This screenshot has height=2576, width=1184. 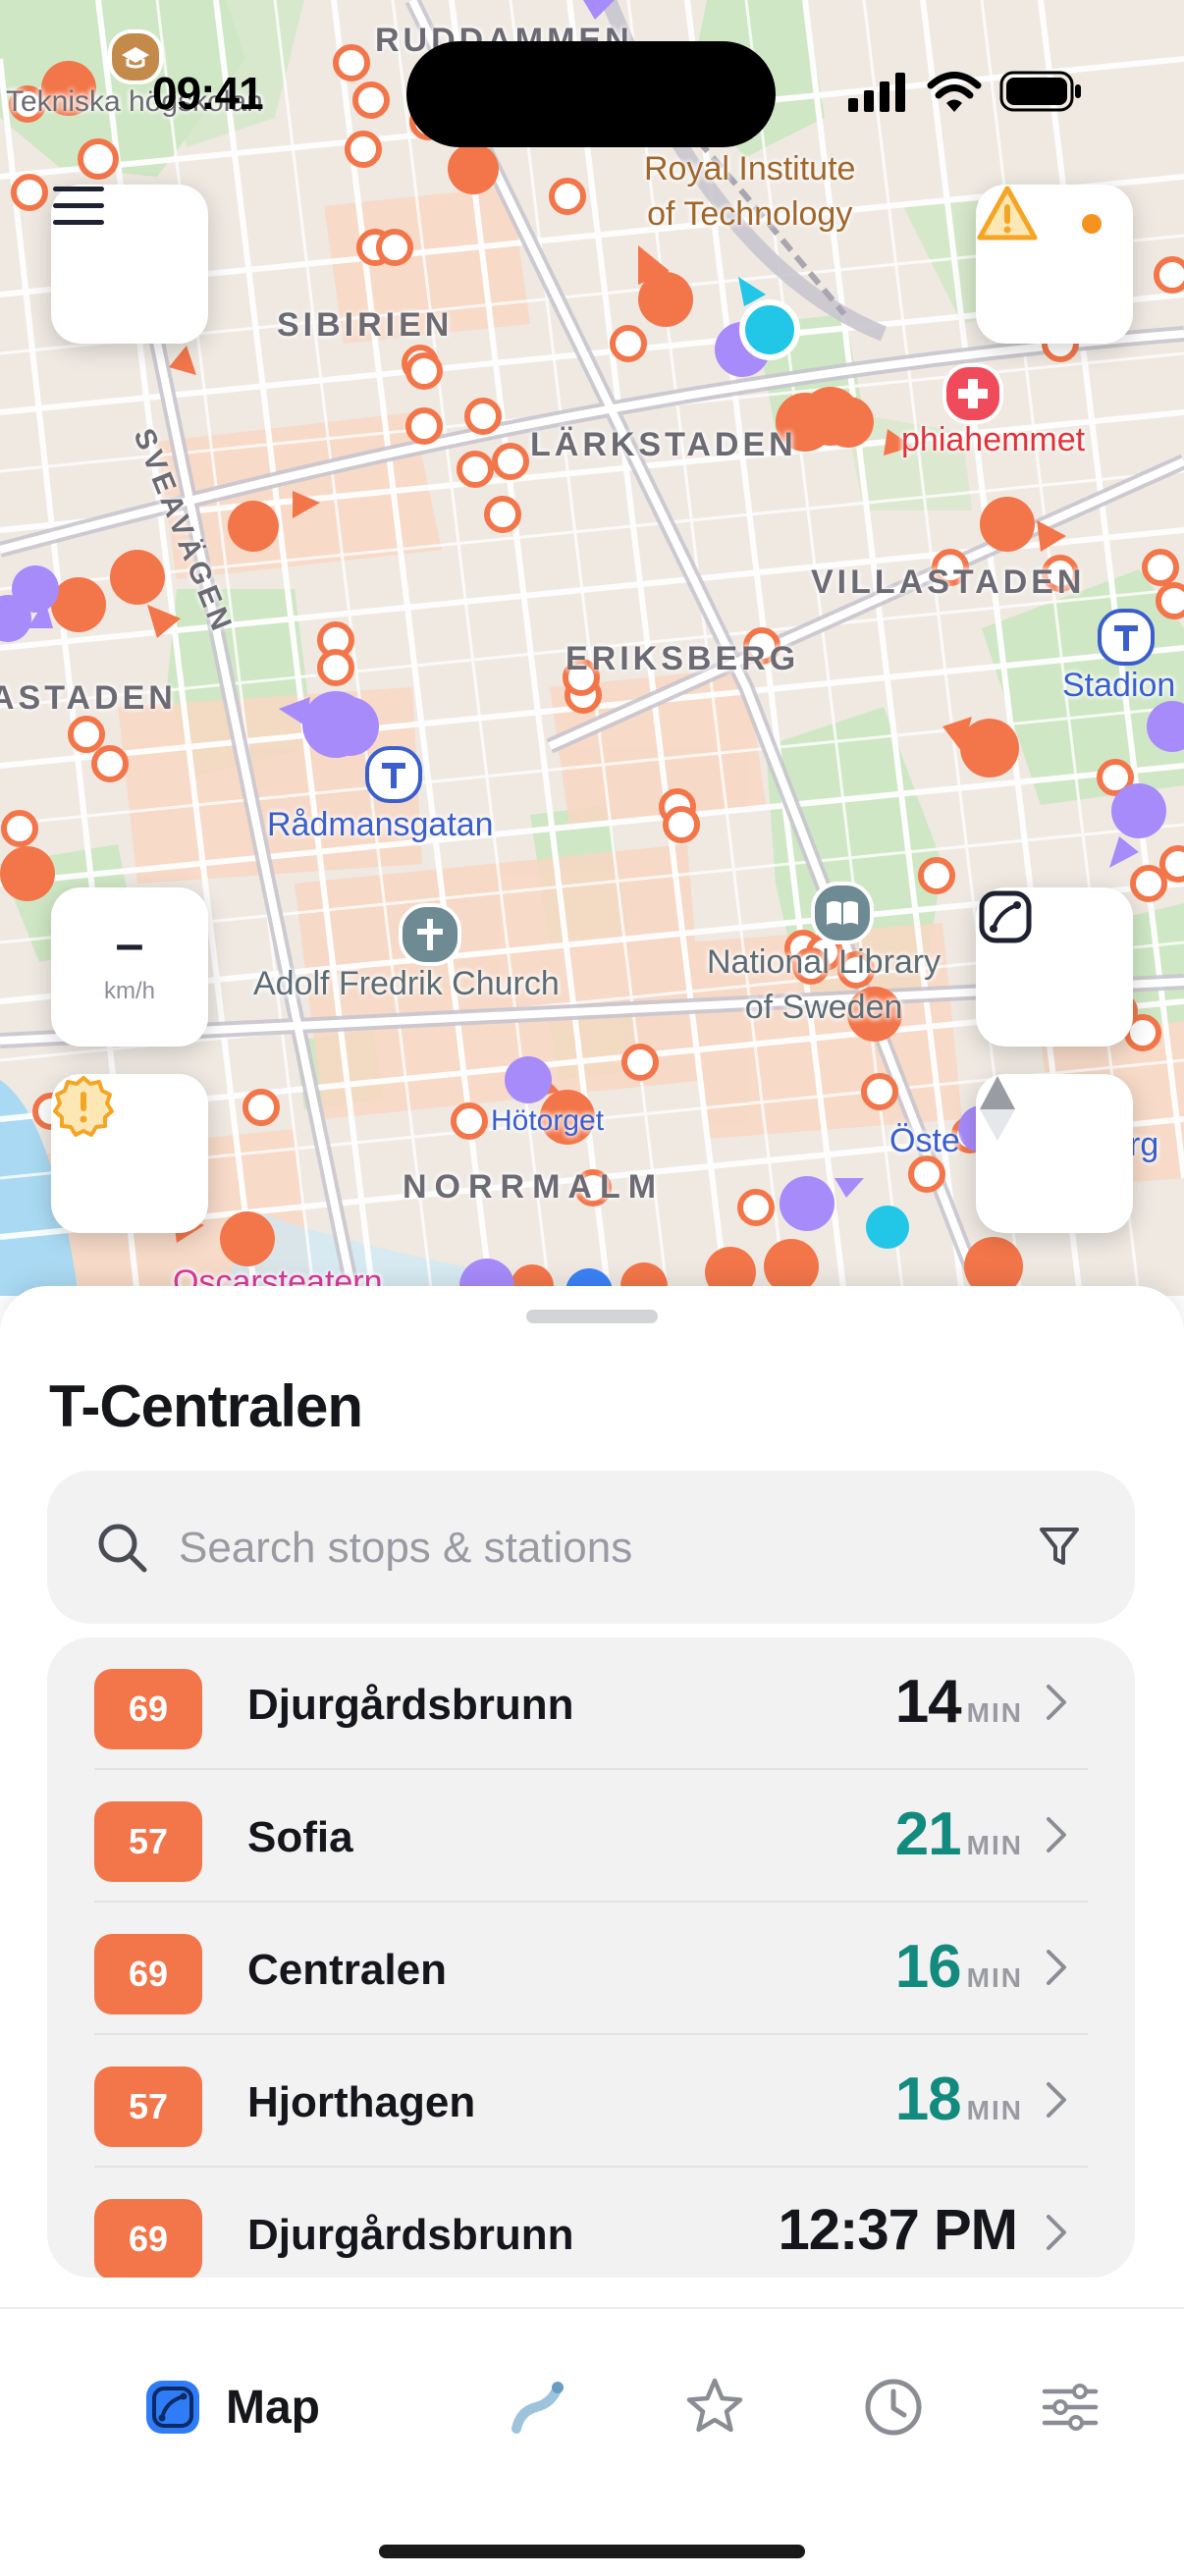 What do you see at coordinates (1040, 91) in the screenshot?
I see `battery-icon` at bounding box center [1040, 91].